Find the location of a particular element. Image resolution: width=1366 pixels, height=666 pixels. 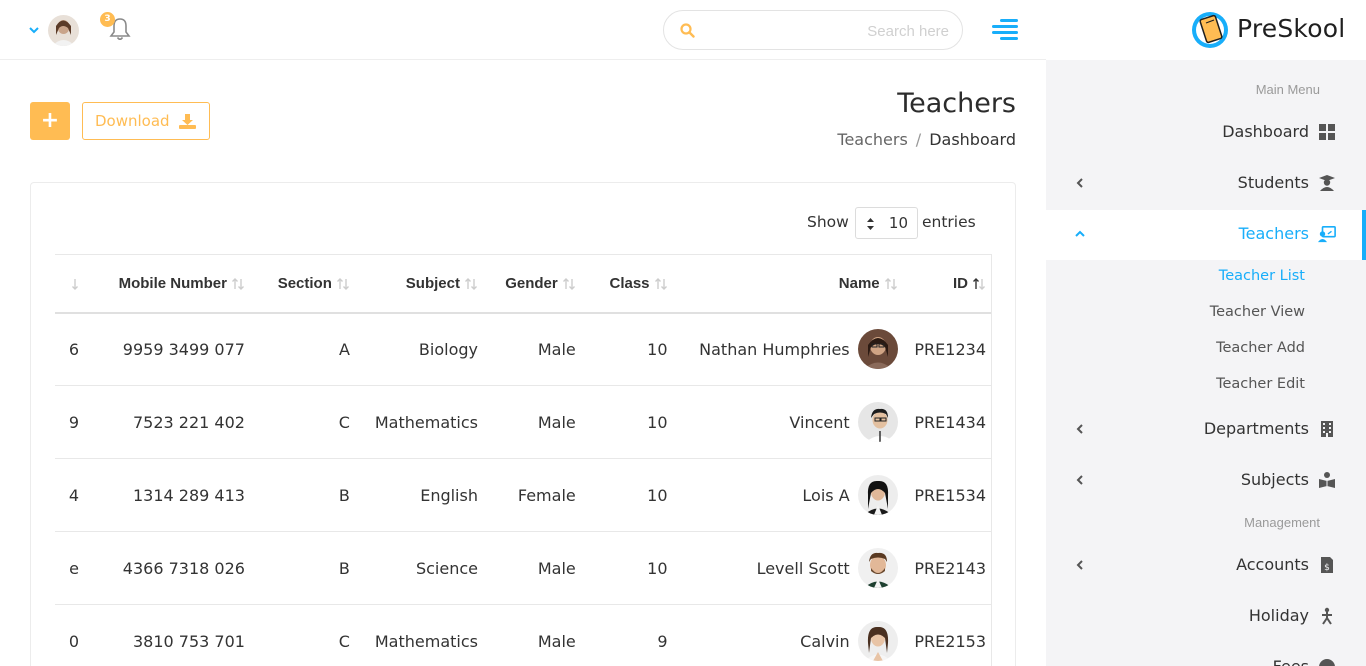

avatar is located at coordinates (63, 30).